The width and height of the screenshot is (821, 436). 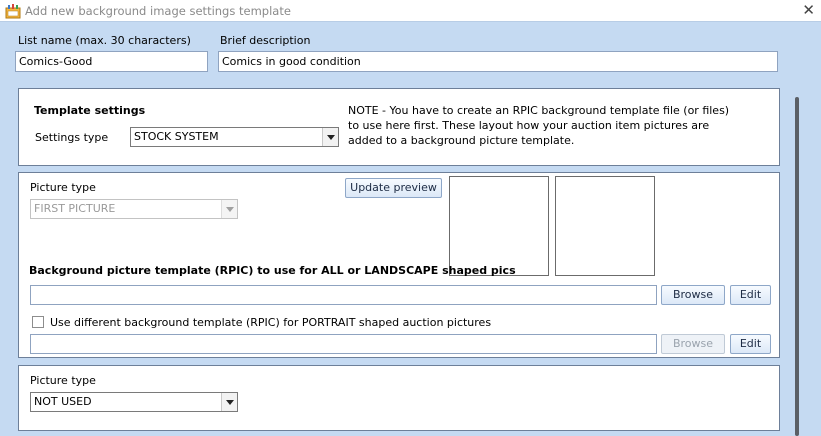 What do you see at coordinates (63, 401) in the screenshot?
I see `picture-type-value-2: NOT USED` at bounding box center [63, 401].